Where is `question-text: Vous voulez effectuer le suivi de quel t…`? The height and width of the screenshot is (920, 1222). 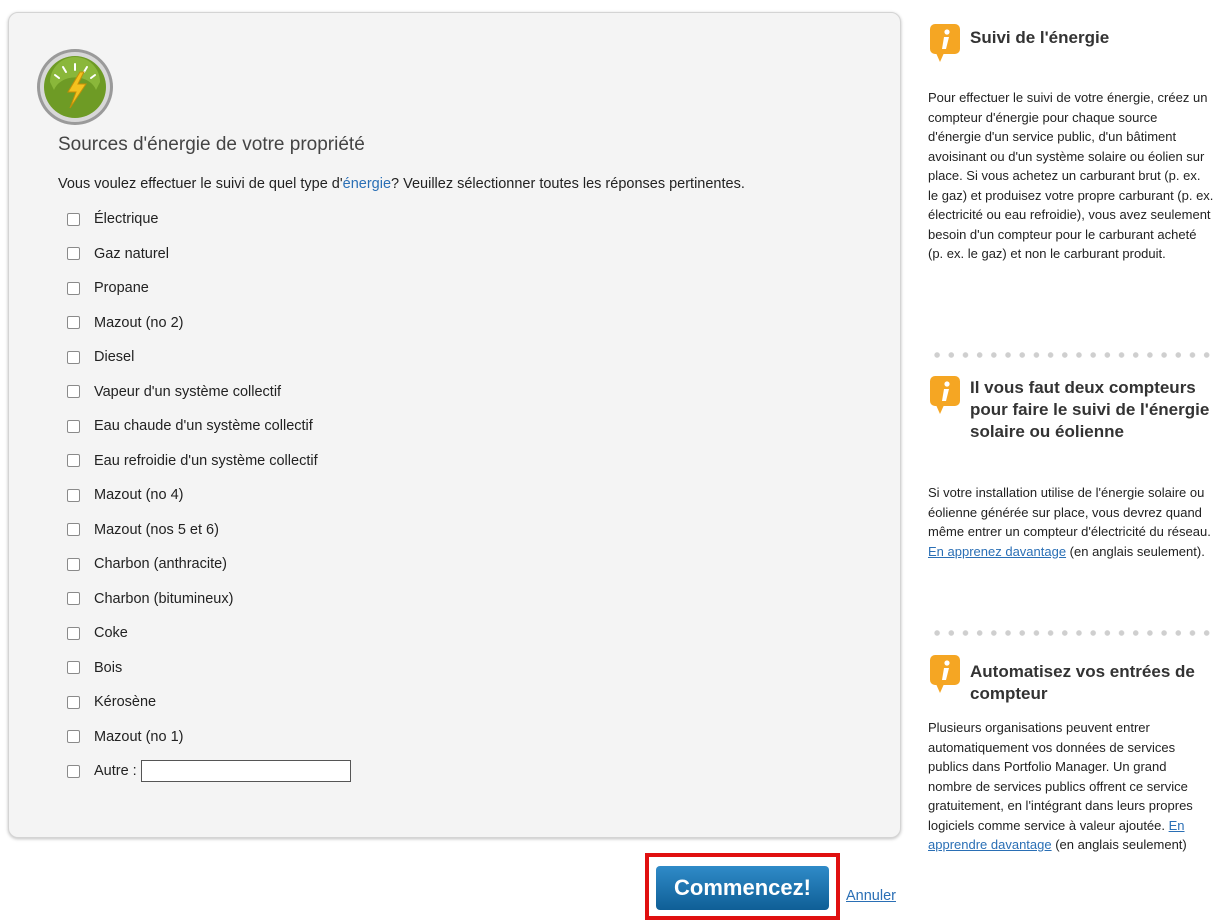
question-text: Vous voulez effectuer le suivi de quel t… is located at coordinates (401, 184).